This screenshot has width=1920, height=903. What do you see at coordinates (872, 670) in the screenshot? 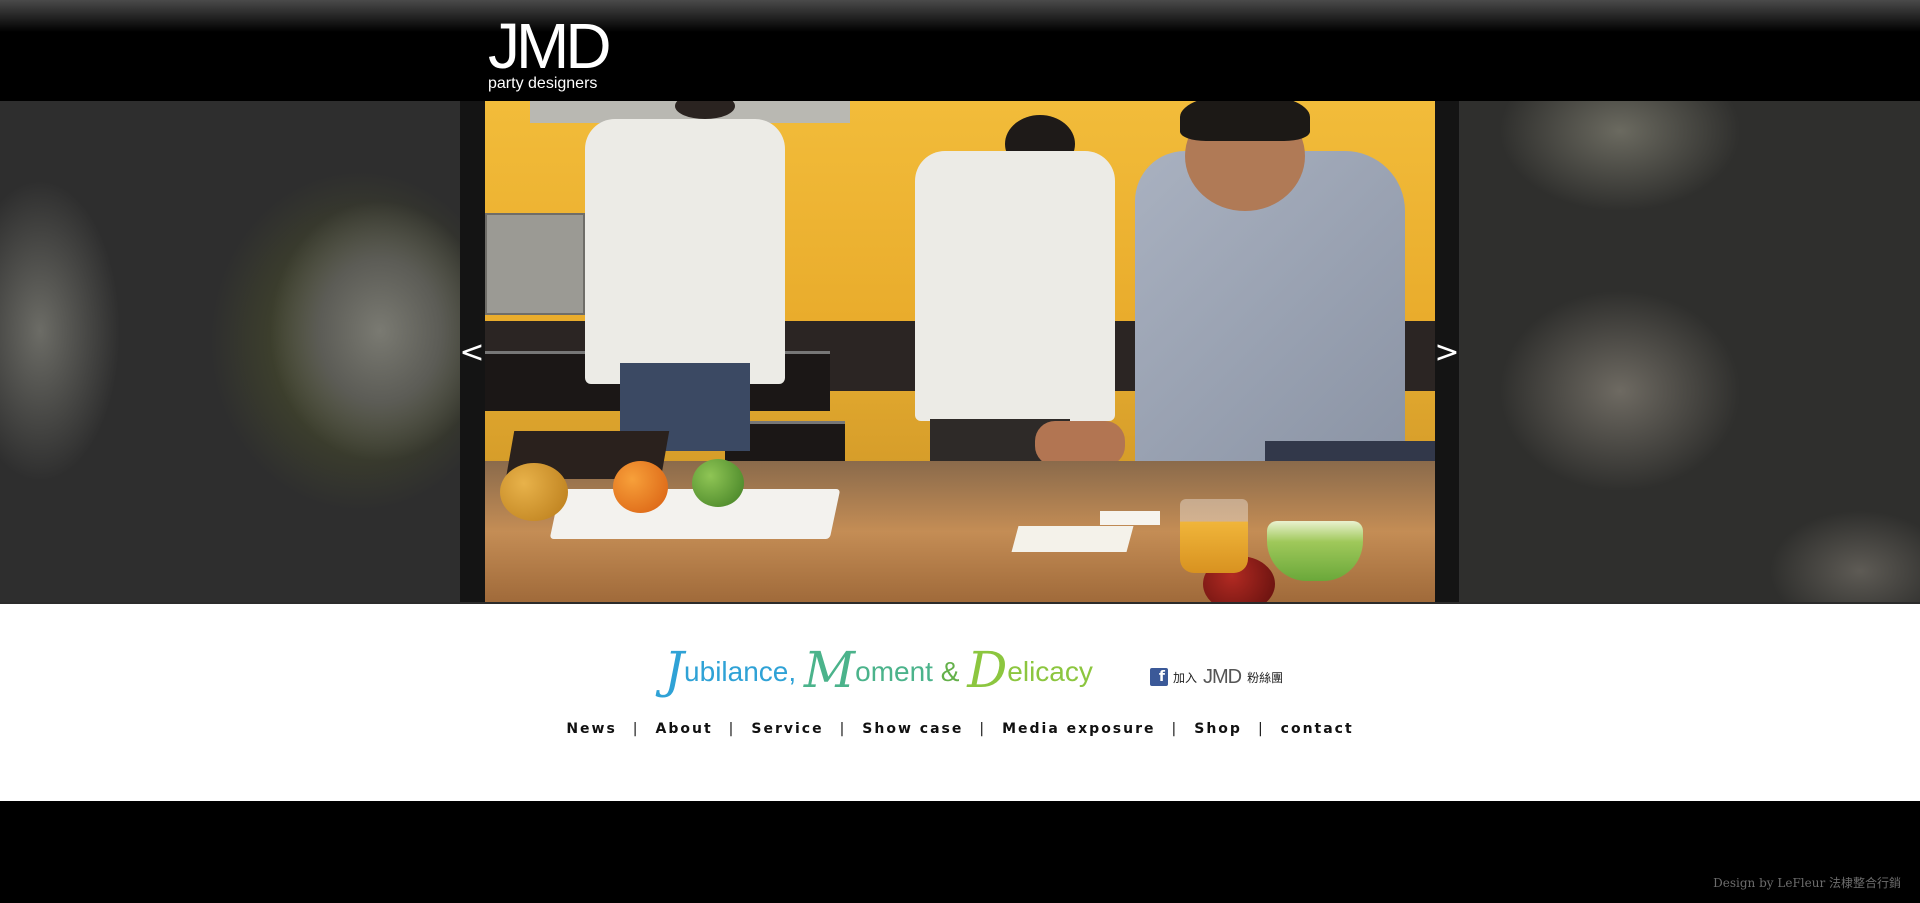
I see `slogan-moment: Moment` at bounding box center [872, 670].